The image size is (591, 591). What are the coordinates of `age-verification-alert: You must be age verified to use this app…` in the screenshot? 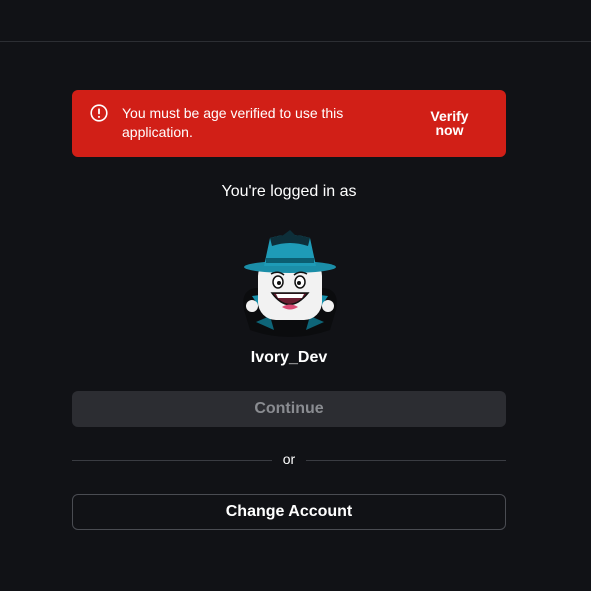 It's located at (289, 123).